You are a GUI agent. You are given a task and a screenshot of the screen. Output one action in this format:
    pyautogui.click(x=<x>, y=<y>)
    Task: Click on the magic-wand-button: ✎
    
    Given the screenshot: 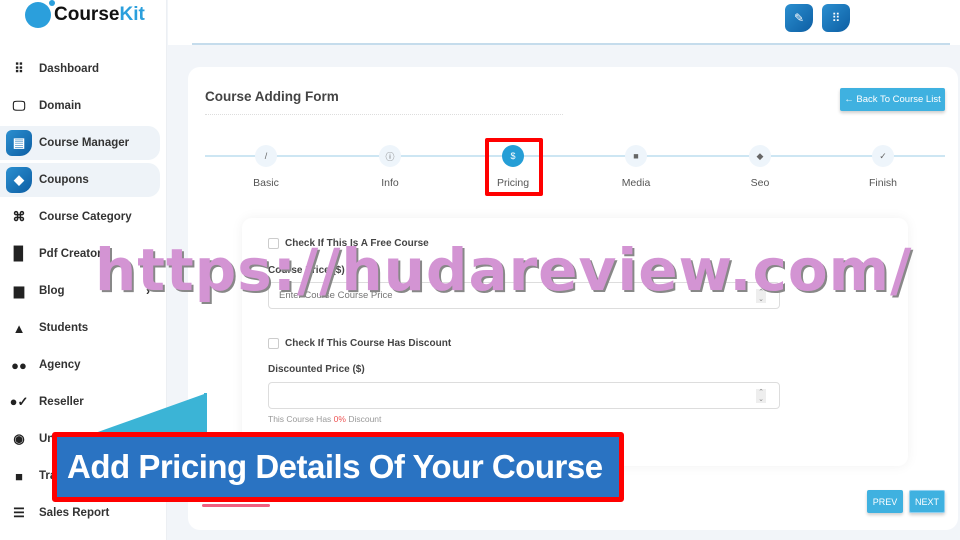 What is the action you would take?
    pyautogui.click(x=799, y=18)
    